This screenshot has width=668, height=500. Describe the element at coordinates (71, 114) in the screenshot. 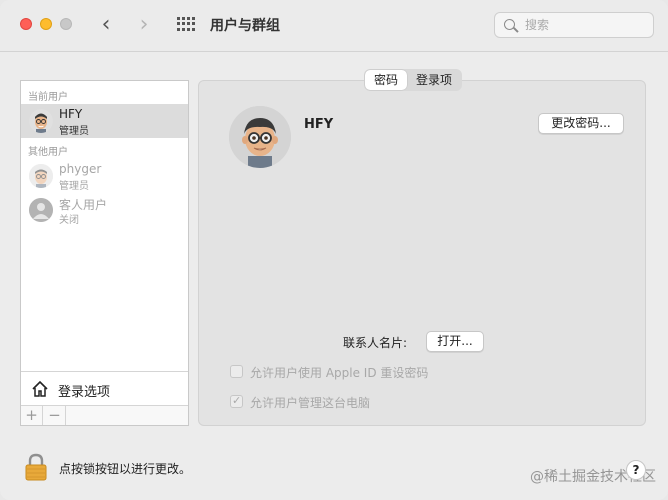

I see `user-name: HFY` at that location.